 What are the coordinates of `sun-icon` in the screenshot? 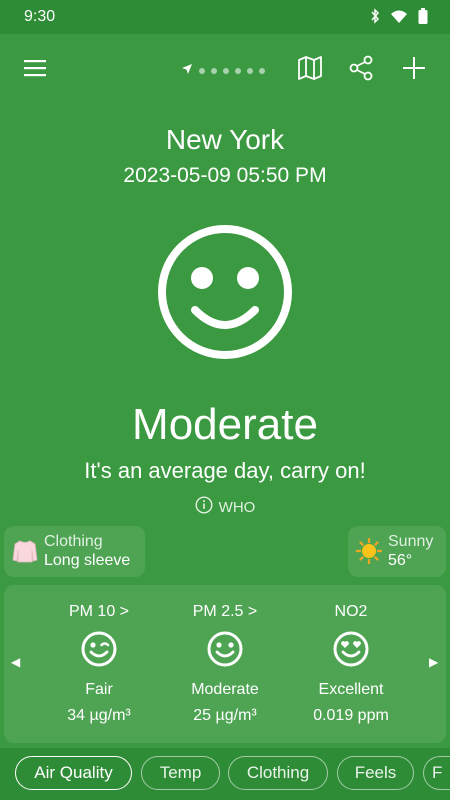 It's located at (369, 553).